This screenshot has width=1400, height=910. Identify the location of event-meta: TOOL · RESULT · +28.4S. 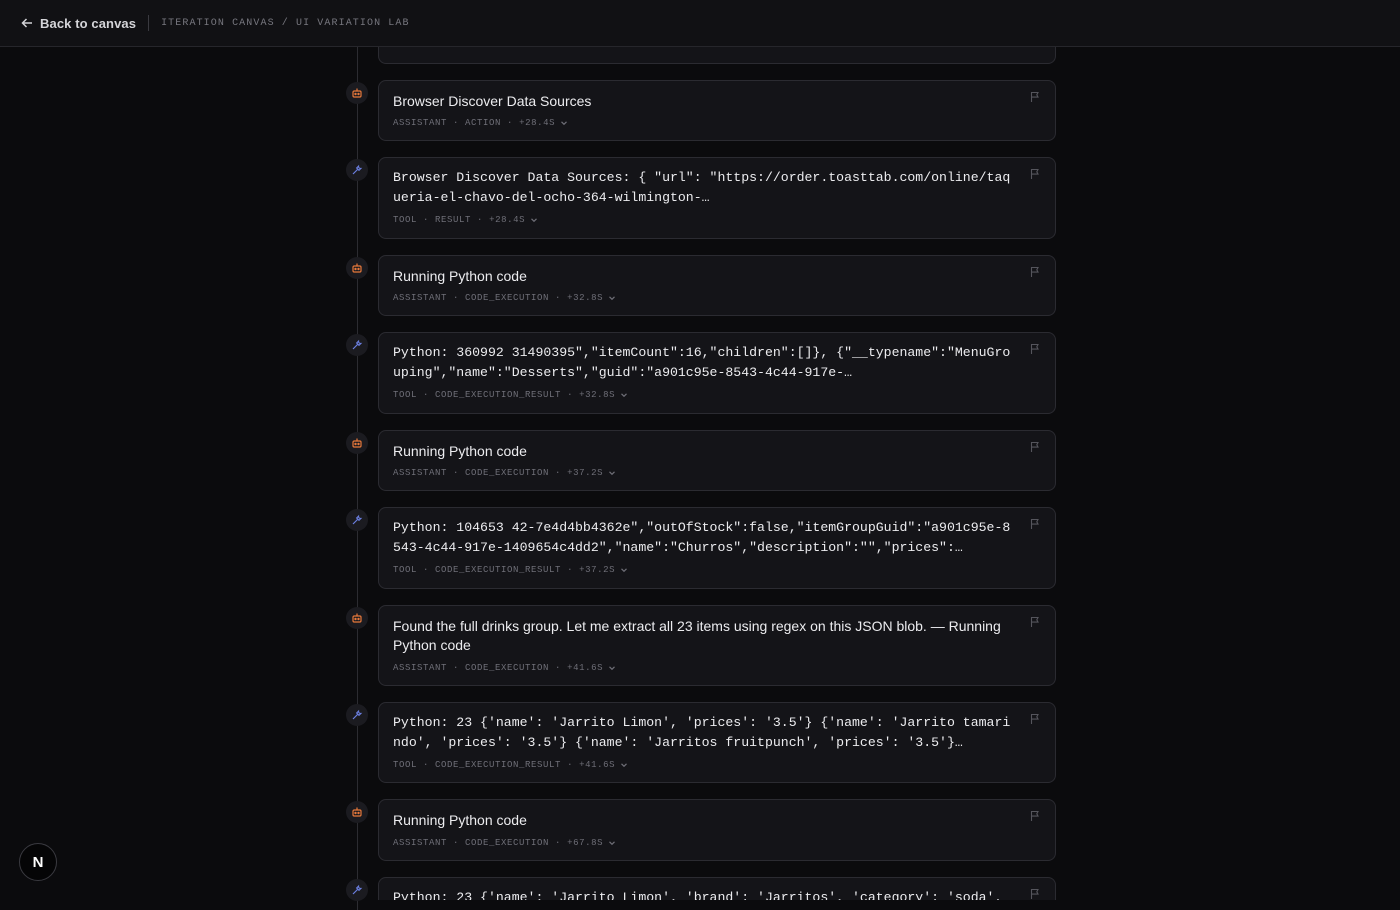
(466, 220).